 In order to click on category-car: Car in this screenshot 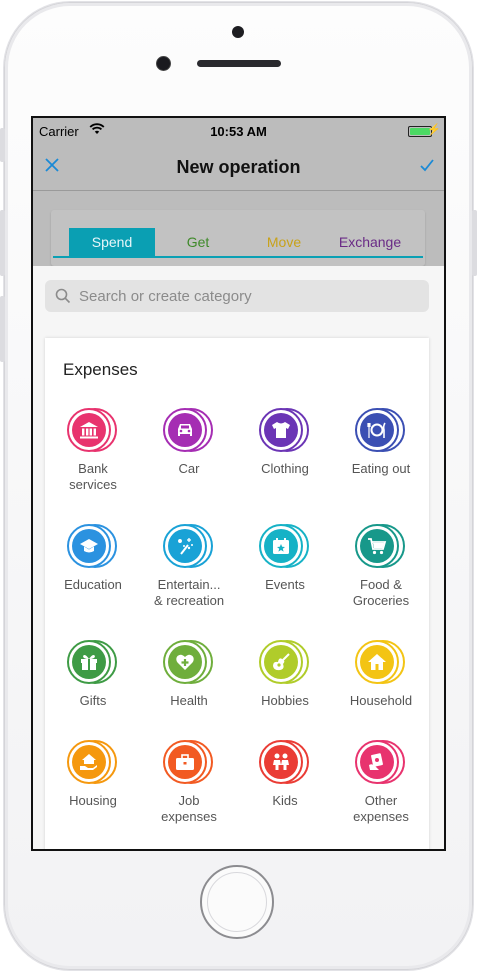, I will do `click(189, 442)`.